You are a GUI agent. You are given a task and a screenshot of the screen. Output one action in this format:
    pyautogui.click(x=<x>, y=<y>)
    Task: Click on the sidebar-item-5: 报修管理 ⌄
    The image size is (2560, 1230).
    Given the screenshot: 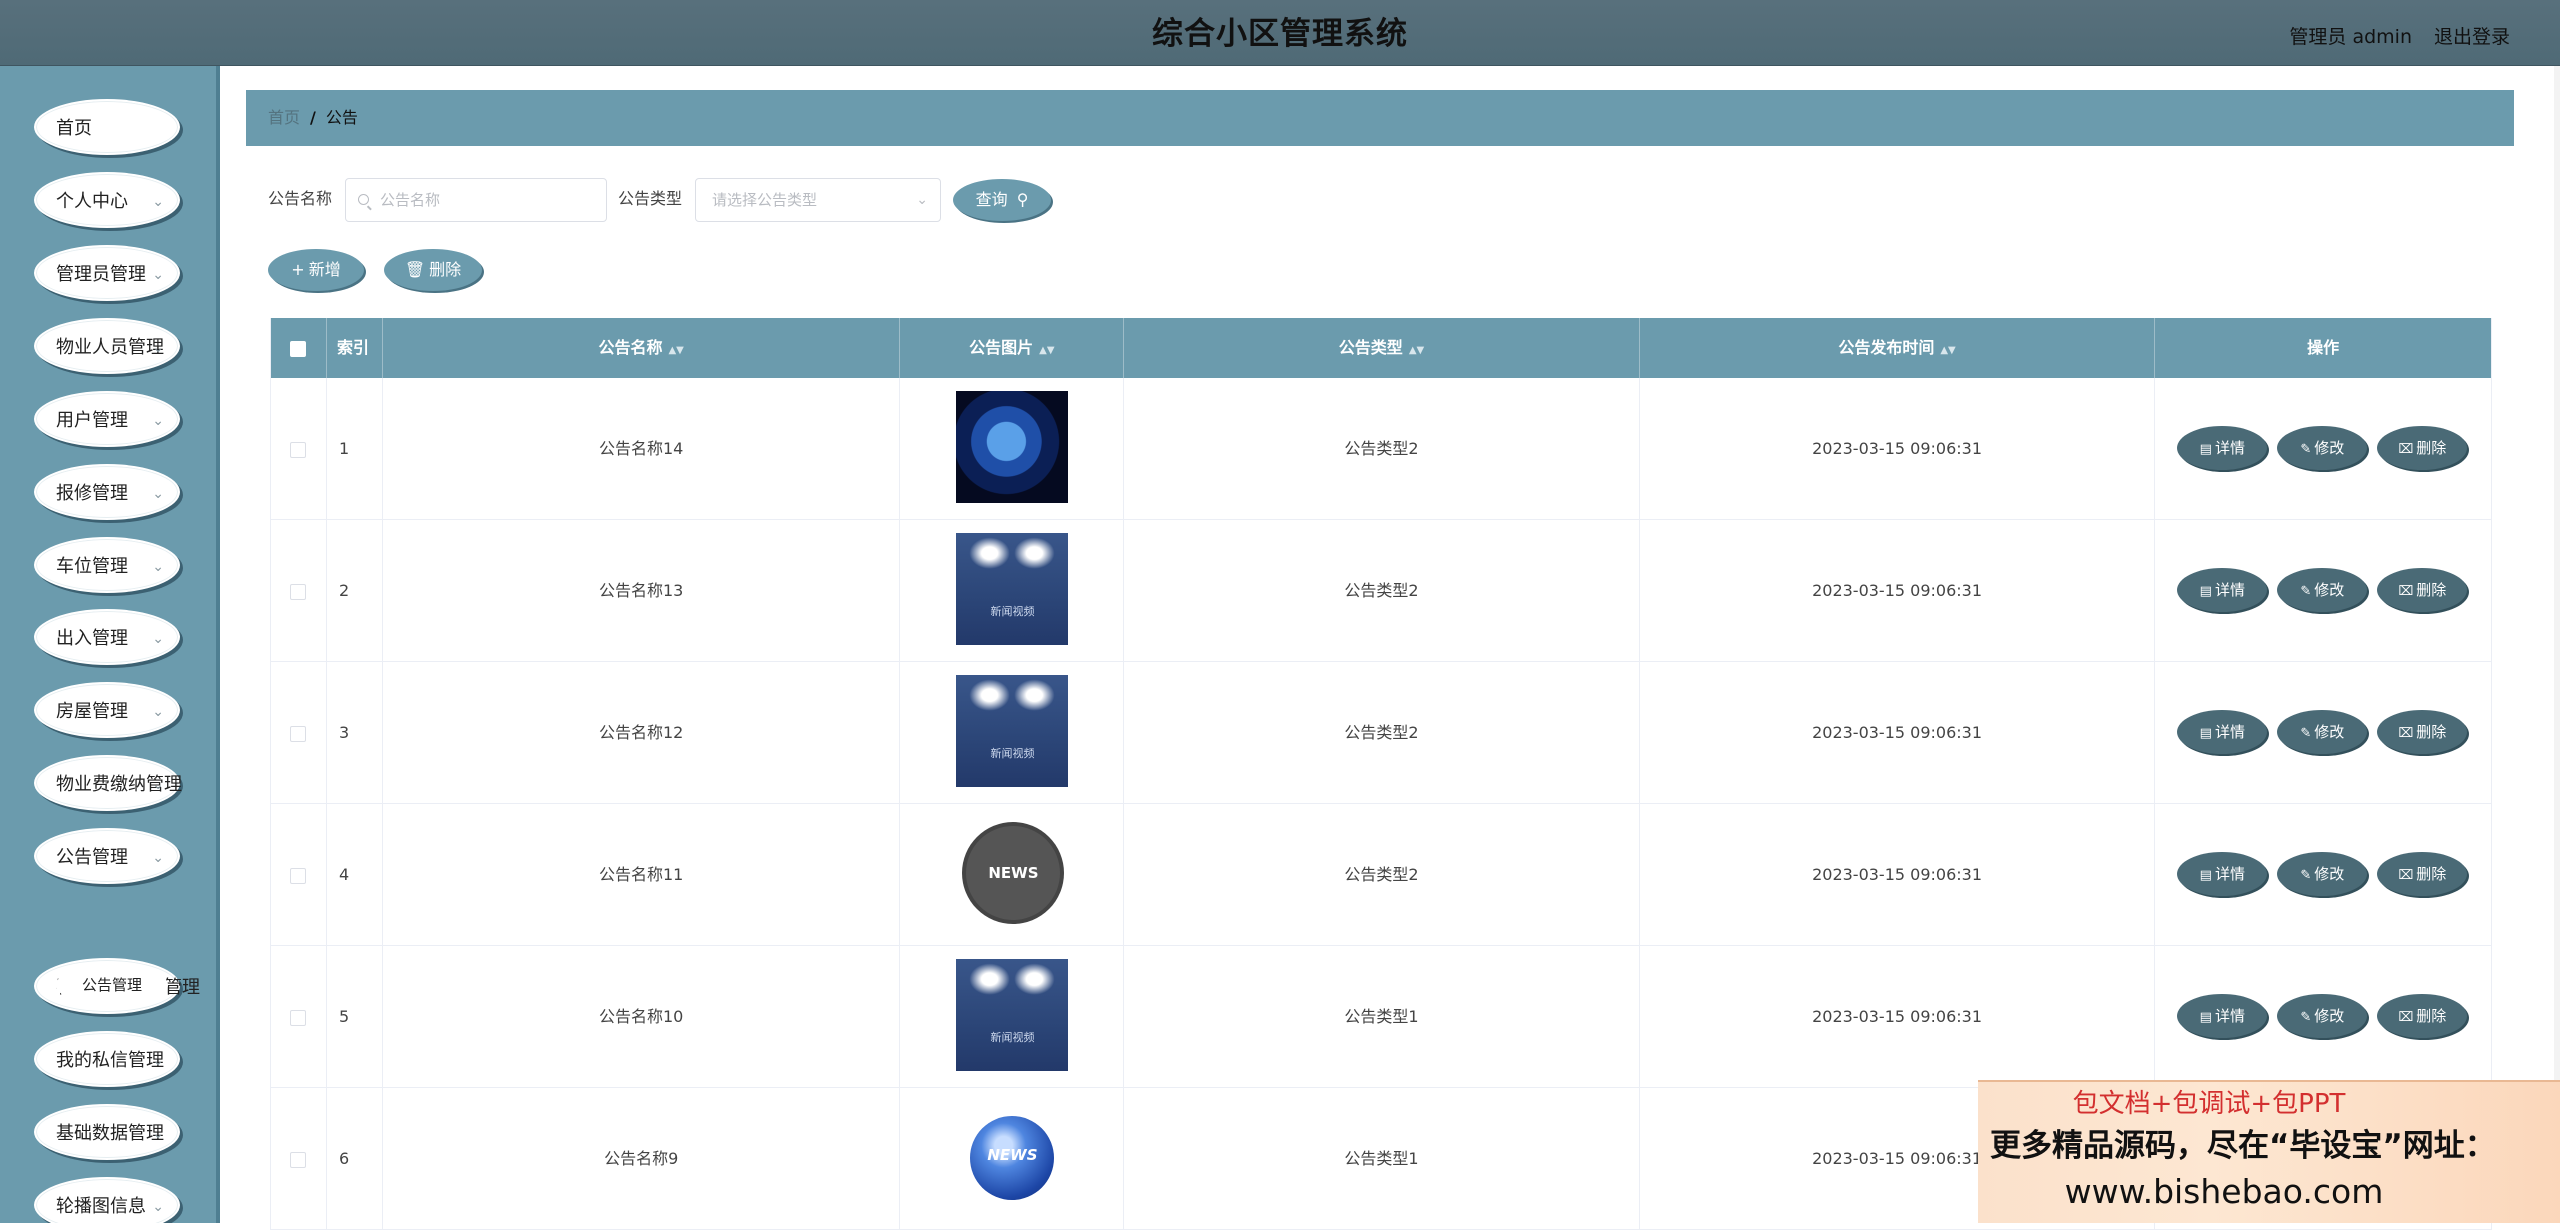 What is the action you would take?
    pyautogui.click(x=107, y=492)
    